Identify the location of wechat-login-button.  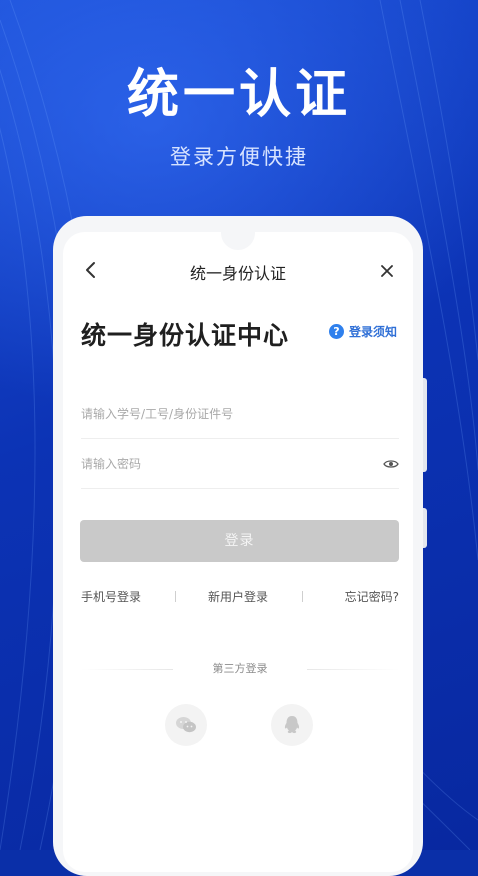
(186, 725).